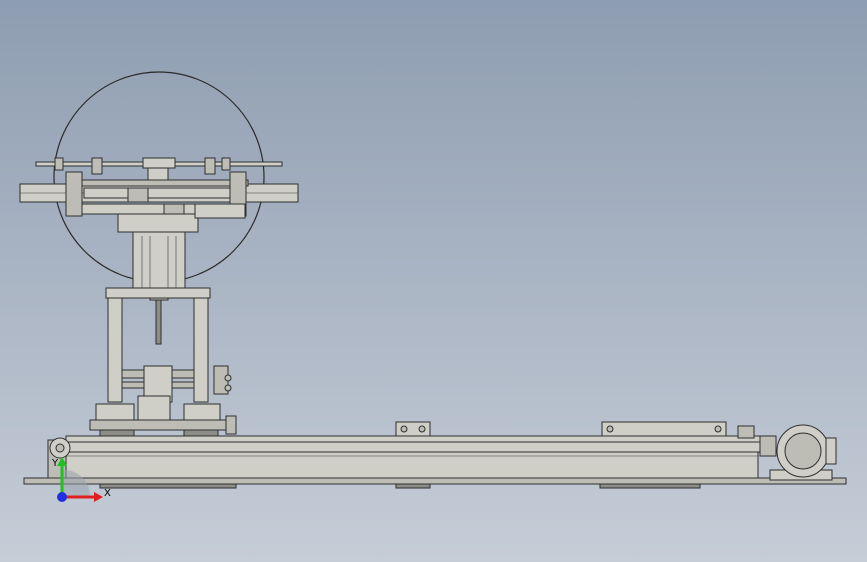 This screenshot has height=562, width=867. I want to click on z-axis-dot, so click(62, 497).